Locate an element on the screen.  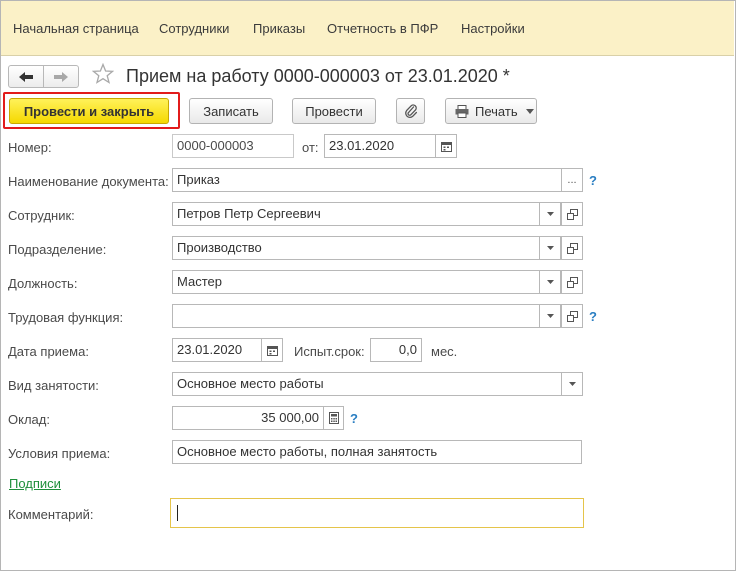
document-date-field: 23.01.2020 is located at coordinates (380, 146).